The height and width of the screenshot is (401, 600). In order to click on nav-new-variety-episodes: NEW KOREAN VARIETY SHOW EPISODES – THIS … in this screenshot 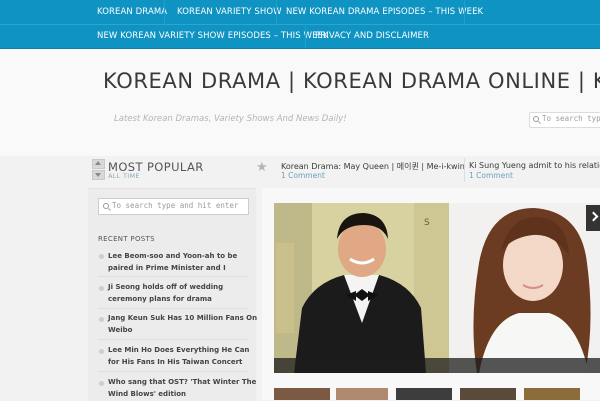, I will do `click(213, 36)`.